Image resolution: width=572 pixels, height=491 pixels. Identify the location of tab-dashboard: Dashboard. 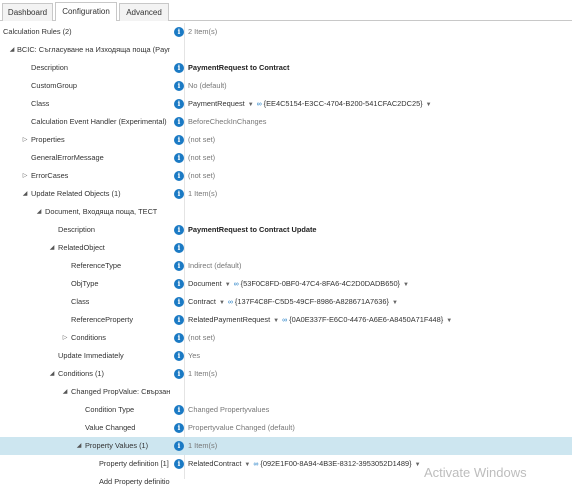
(27, 12).